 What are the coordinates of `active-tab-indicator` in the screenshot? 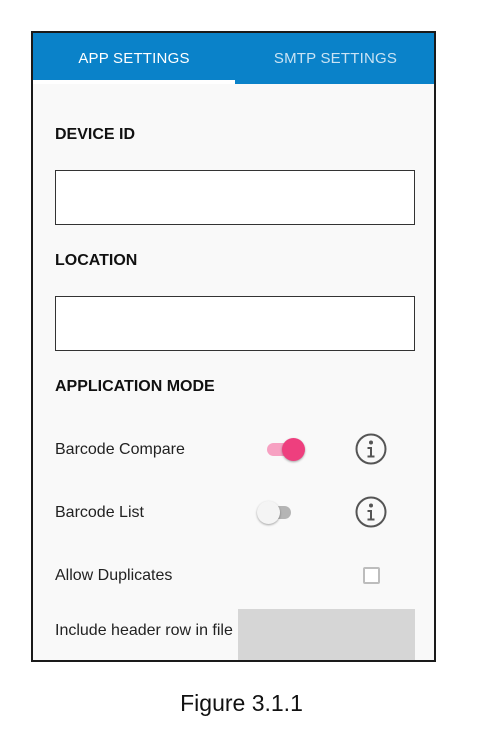 It's located at (134, 82).